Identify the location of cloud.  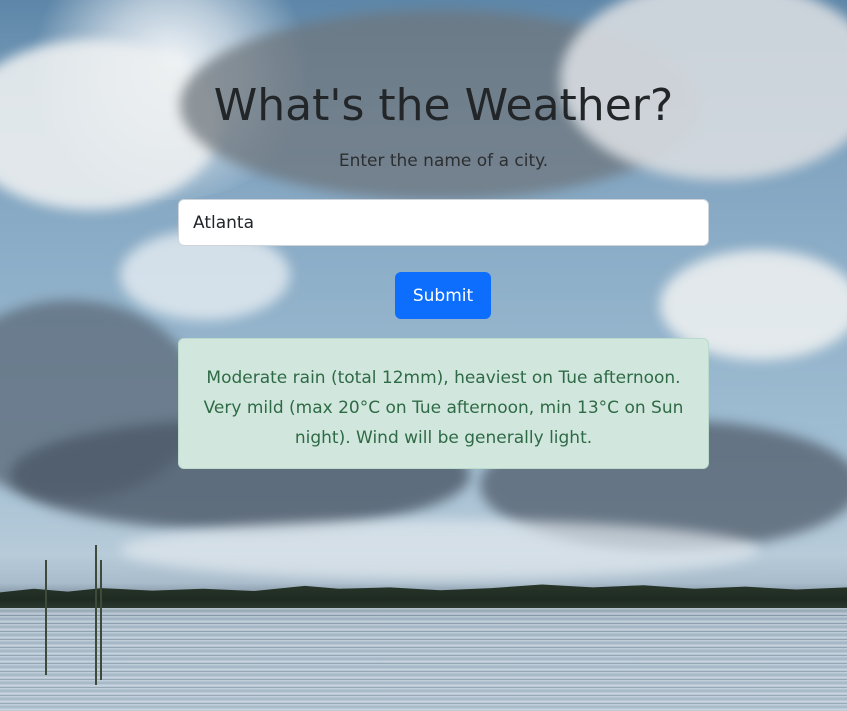
(440, 550).